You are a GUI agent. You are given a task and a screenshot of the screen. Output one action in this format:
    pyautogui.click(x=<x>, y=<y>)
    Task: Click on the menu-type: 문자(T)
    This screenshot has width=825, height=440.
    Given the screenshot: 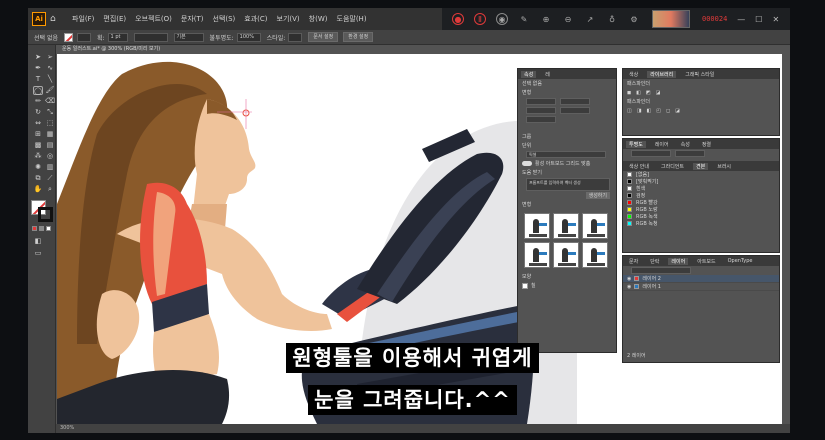 What is the action you would take?
    pyautogui.click(x=192, y=19)
    